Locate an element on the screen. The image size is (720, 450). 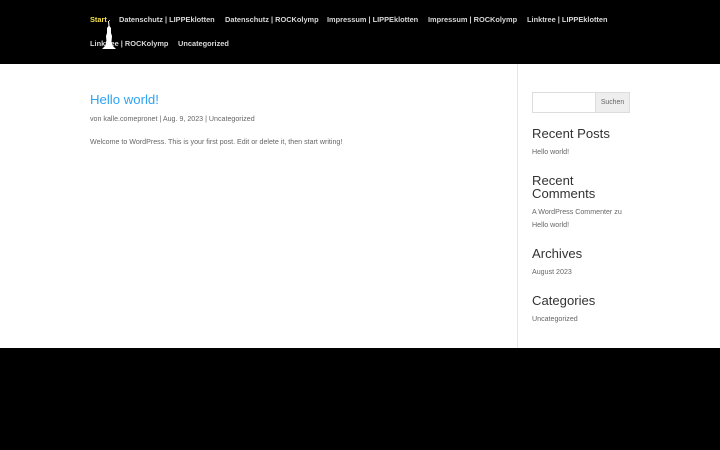
recent-comments-title: Recent Comments is located at coordinates (582, 187).